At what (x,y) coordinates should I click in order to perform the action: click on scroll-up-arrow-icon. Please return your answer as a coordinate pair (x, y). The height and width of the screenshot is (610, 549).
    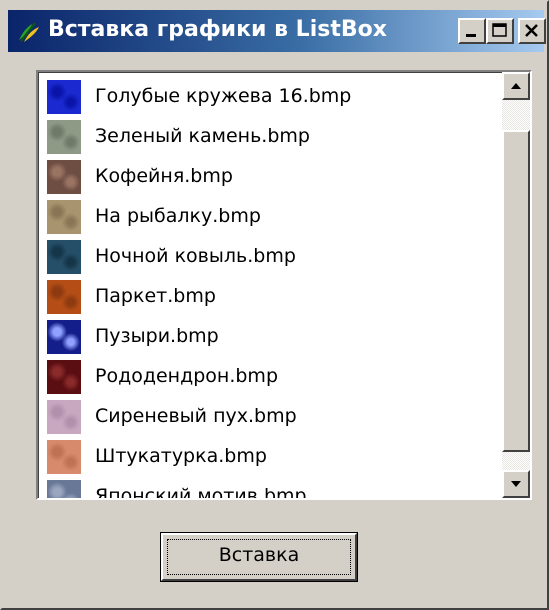
    Looking at the image, I should click on (516, 86).